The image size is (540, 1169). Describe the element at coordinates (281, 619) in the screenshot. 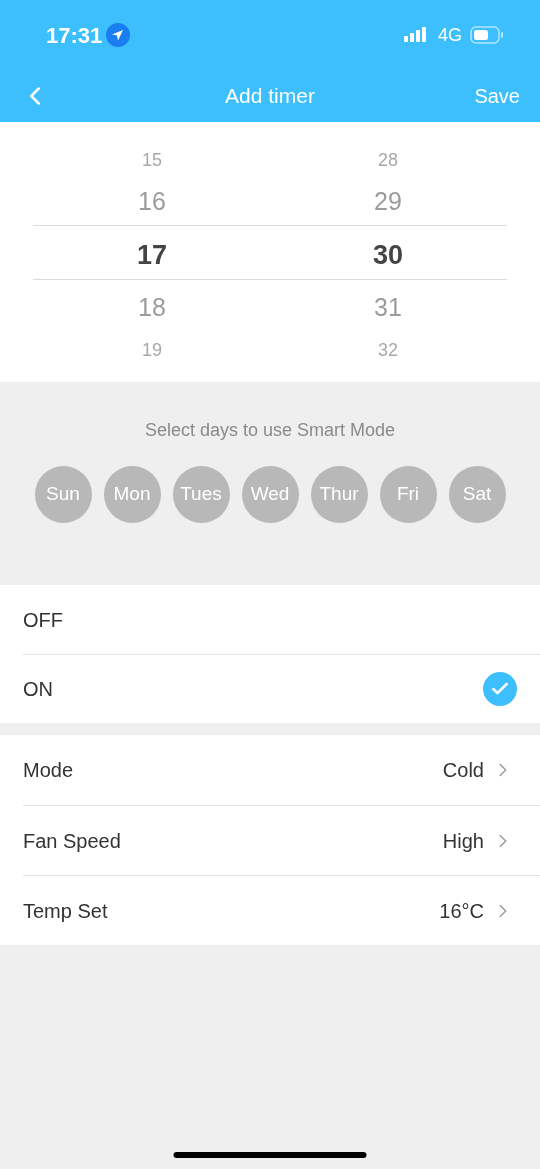

I see `power-option: OFF` at that location.